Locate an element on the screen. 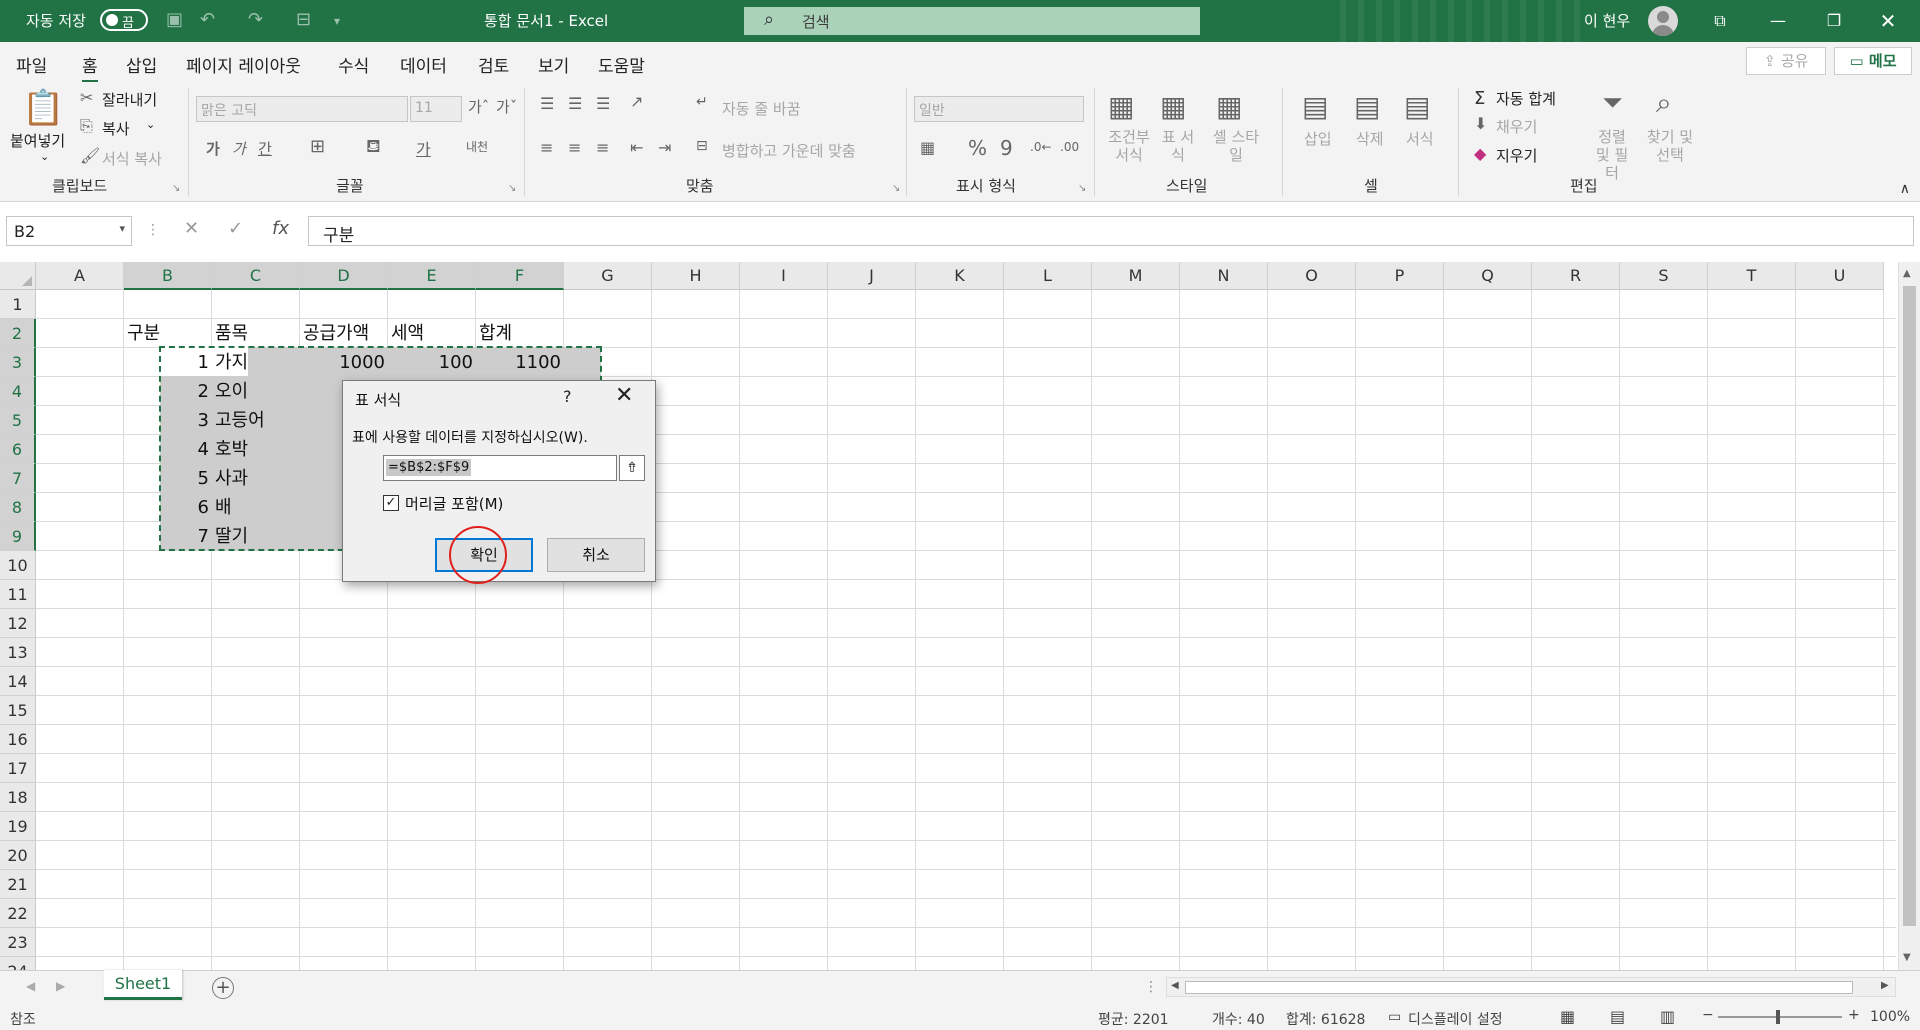  accounting-icon: ▦ is located at coordinates (927, 147).